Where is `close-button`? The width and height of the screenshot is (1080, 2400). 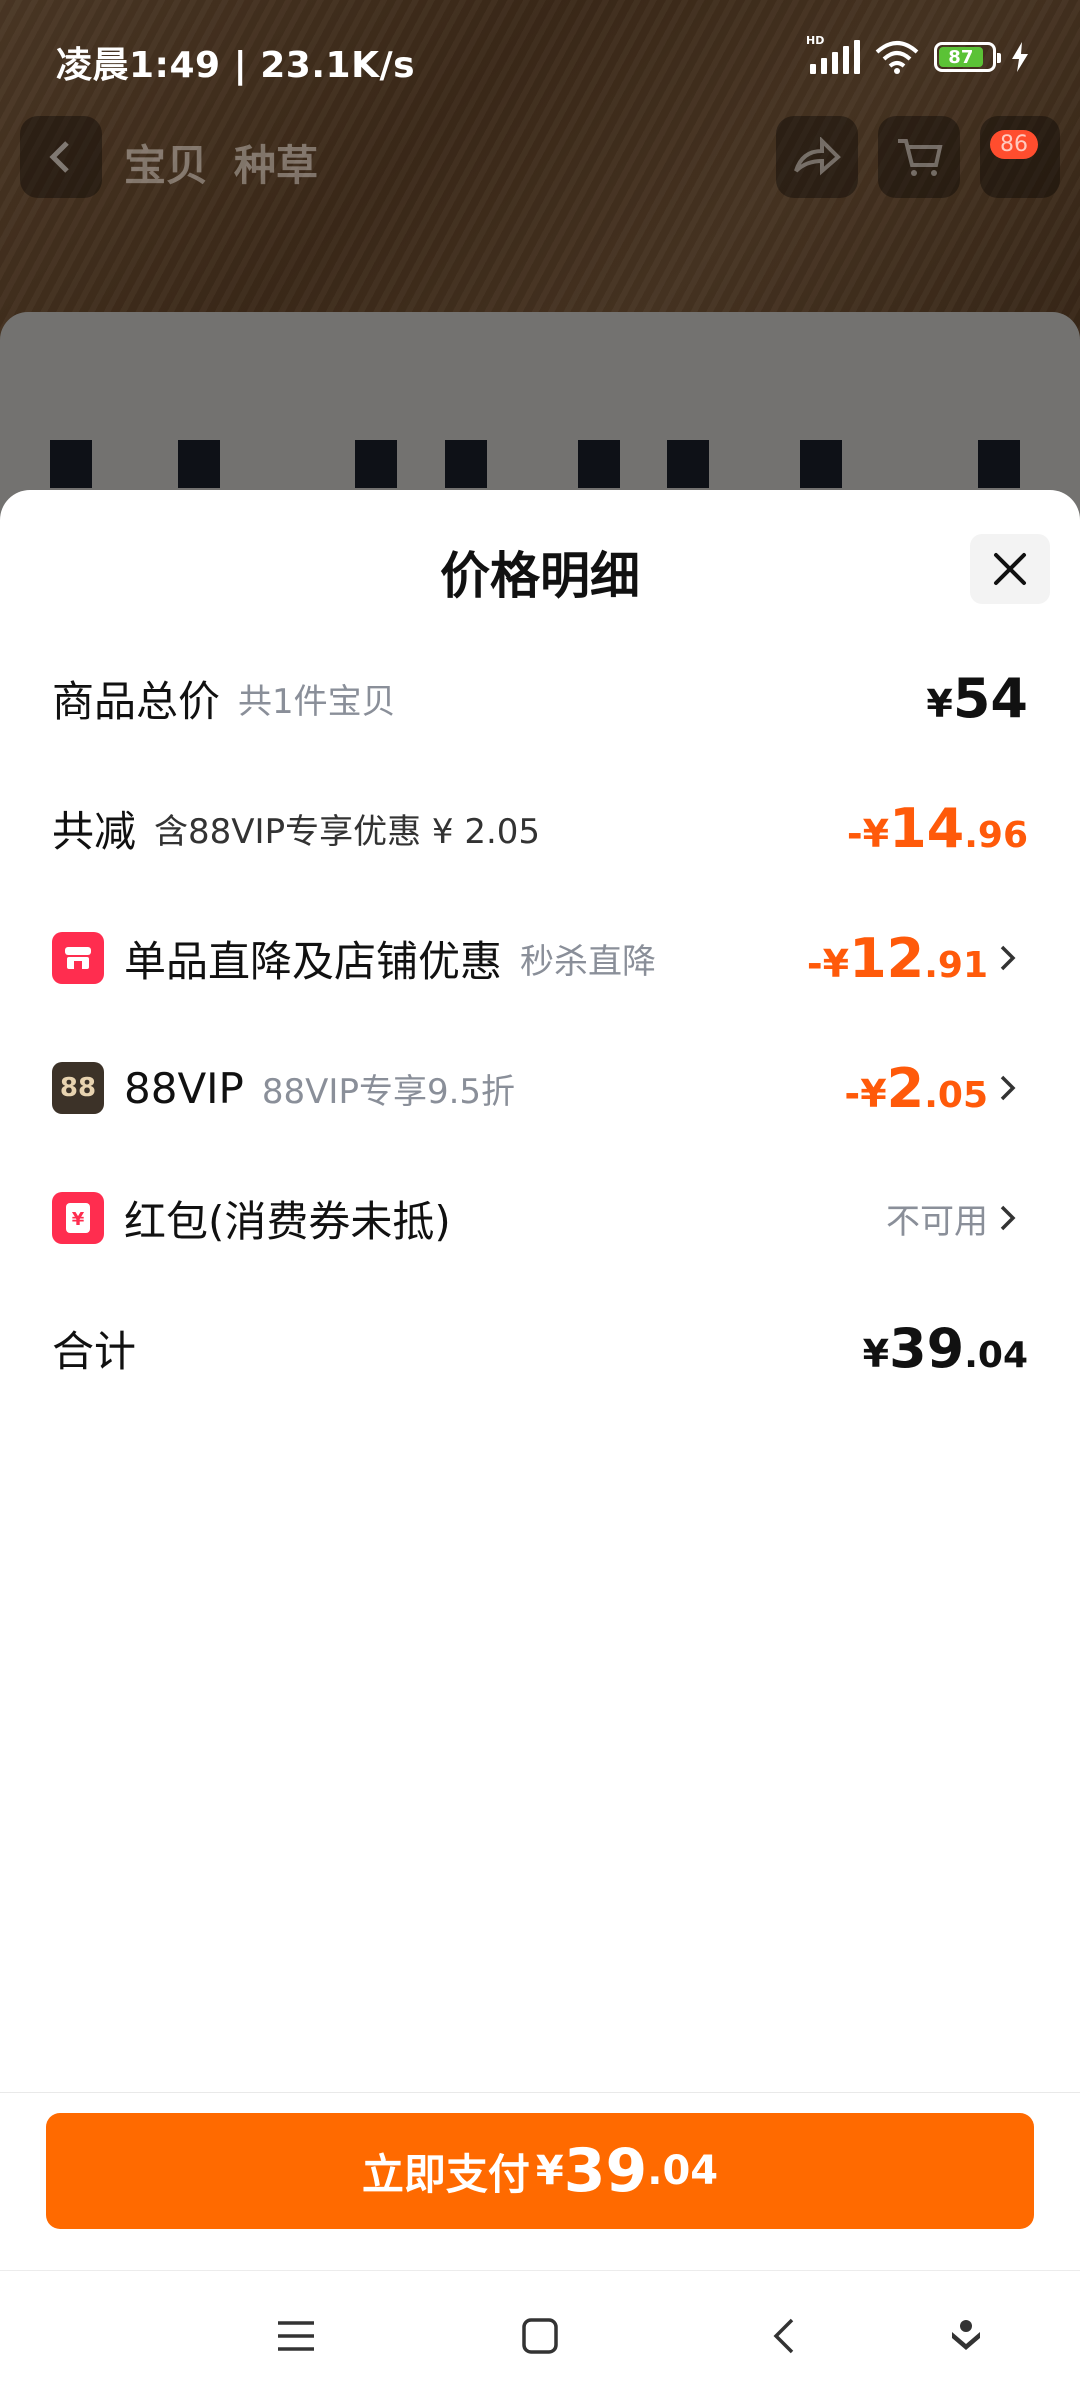
close-button is located at coordinates (1010, 569).